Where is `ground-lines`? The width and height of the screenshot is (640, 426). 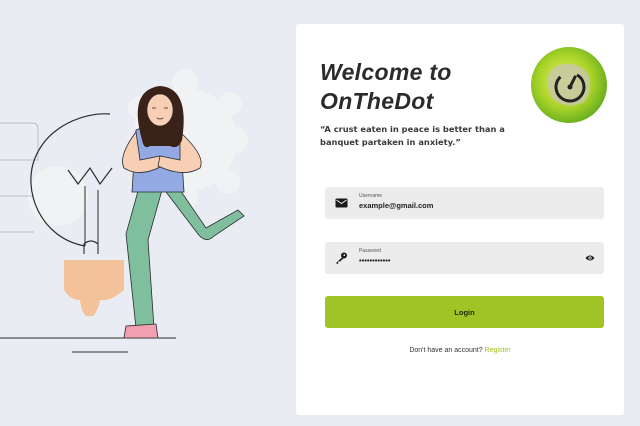
ground-lines is located at coordinates (88, 345).